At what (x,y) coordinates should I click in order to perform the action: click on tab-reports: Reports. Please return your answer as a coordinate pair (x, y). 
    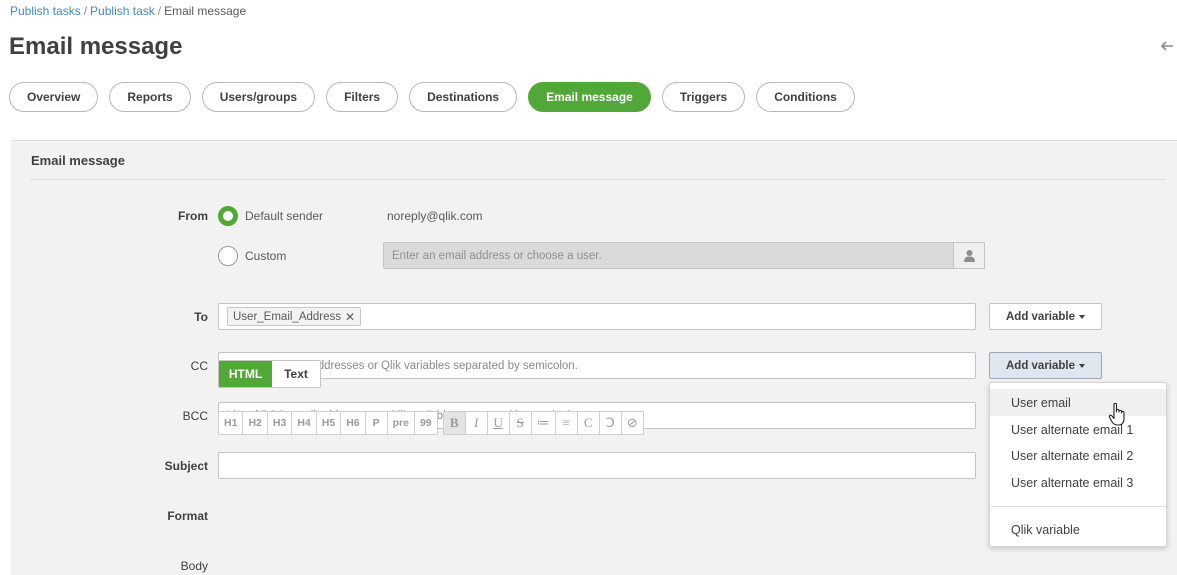
    Looking at the image, I should click on (150, 97).